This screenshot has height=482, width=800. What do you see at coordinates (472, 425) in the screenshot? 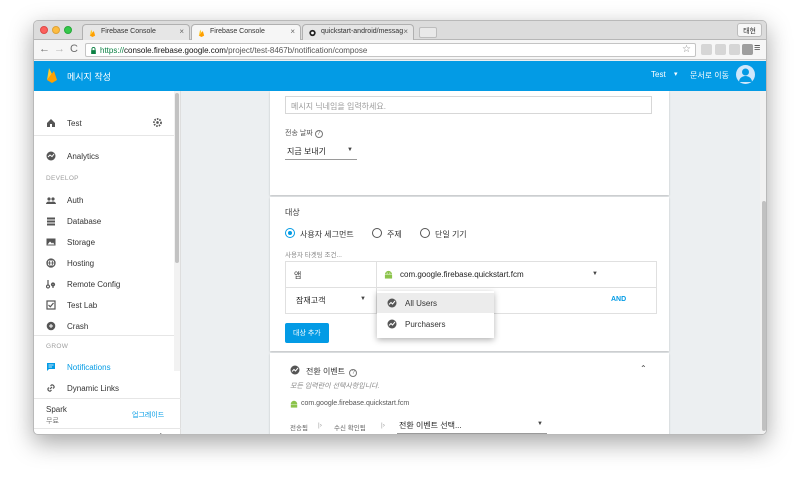
I see `conversion-event-select: 전환 이벤트 선택... ▼` at bounding box center [472, 425].